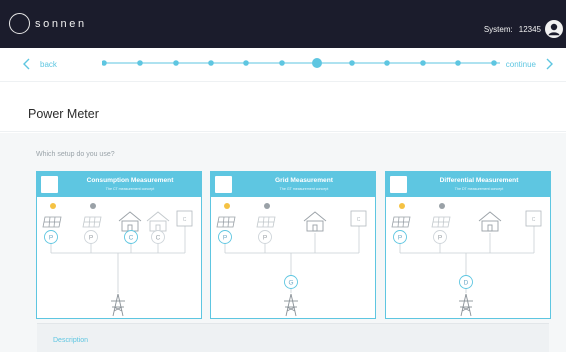 Image resolution: width=566 pixels, height=352 pixels. Describe the element at coordinates (304, 180) in the screenshot. I see `card-title: Grid Measurement` at that location.